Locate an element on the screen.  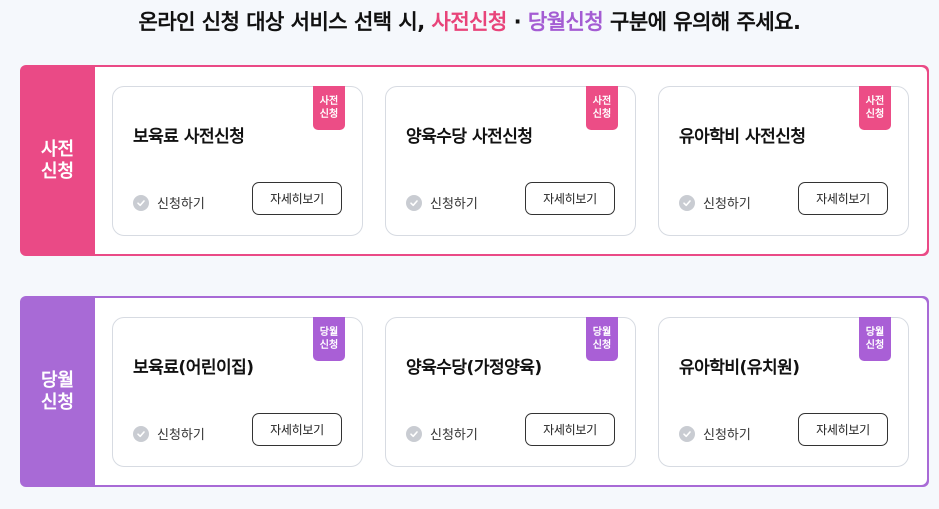
headline-pre-label: 사전신청 is located at coordinates (469, 22).